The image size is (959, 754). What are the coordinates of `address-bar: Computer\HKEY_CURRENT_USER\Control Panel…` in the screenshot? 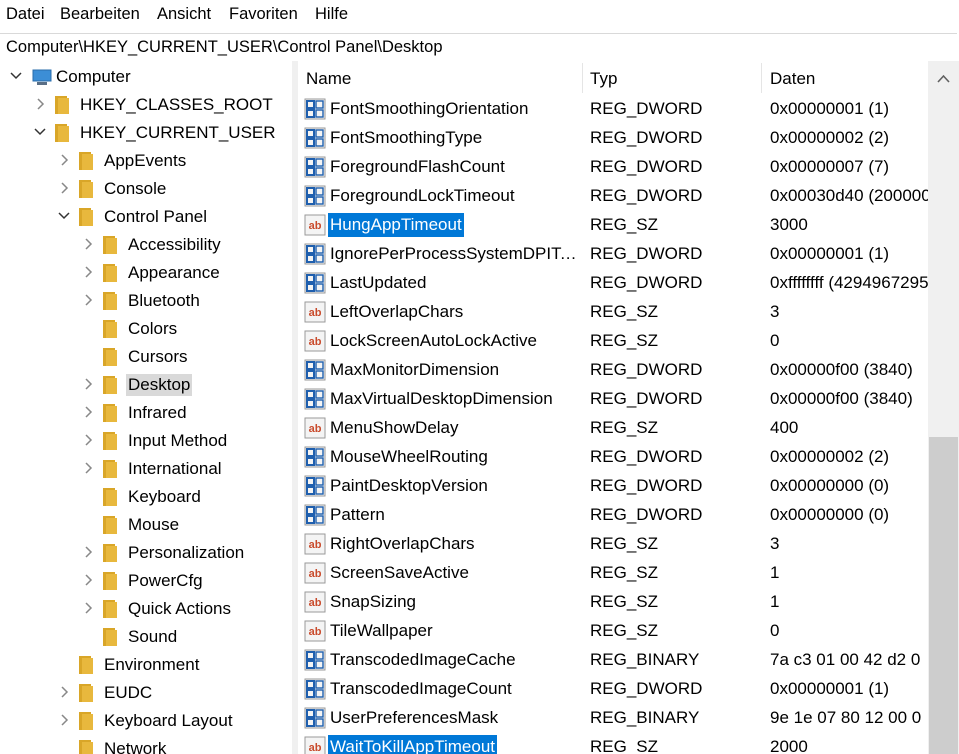 It's located at (478, 47).